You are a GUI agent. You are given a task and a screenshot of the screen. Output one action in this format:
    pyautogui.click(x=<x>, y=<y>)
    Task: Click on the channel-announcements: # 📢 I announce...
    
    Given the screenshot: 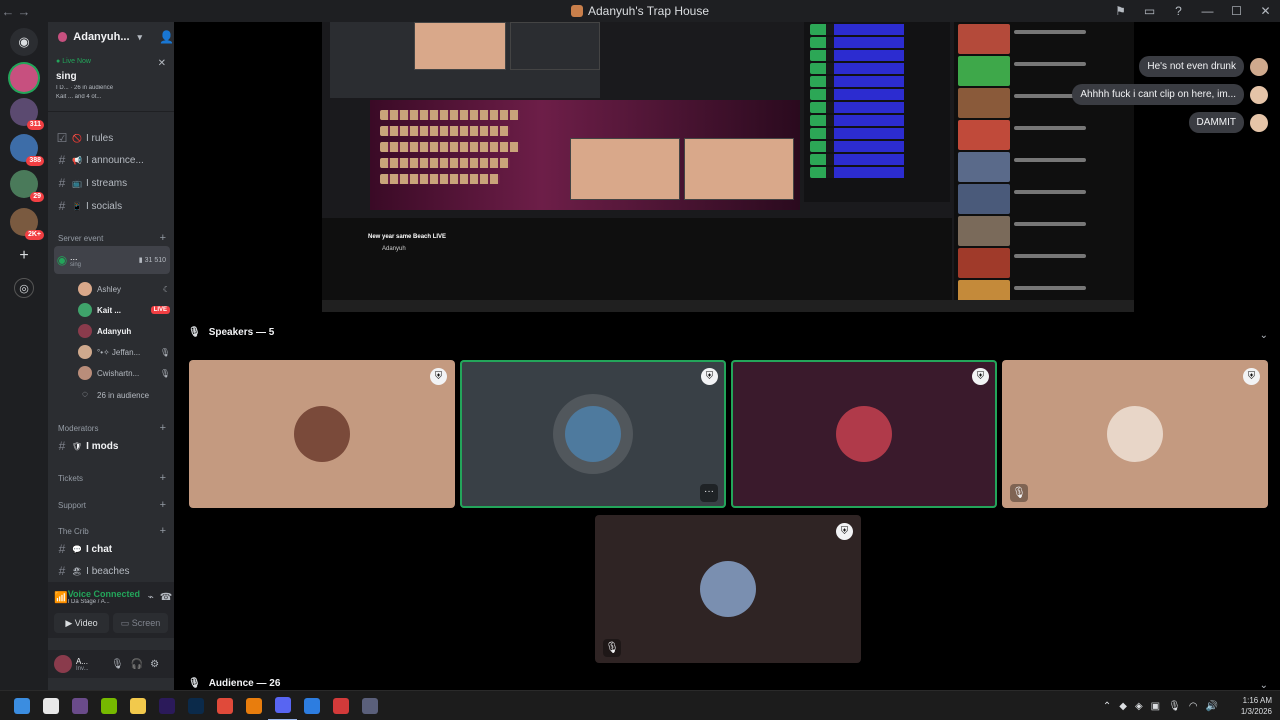 What is the action you would take?
    pyautogui.click(x=112, y=160)
    